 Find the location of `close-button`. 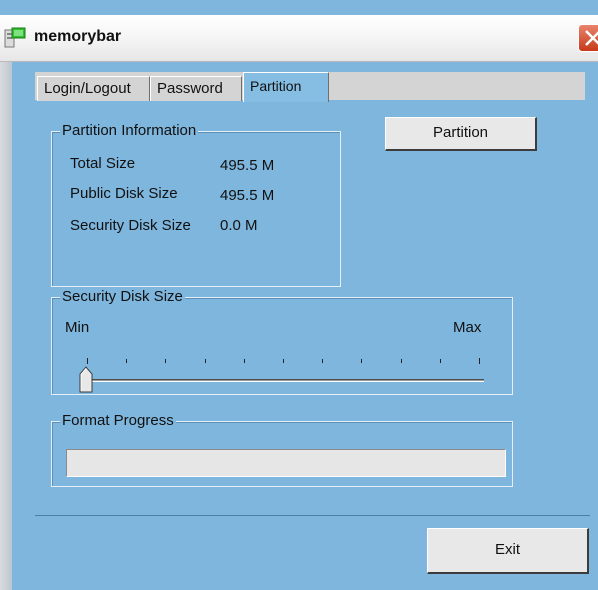

close-button is located at coordinates (588, 38).